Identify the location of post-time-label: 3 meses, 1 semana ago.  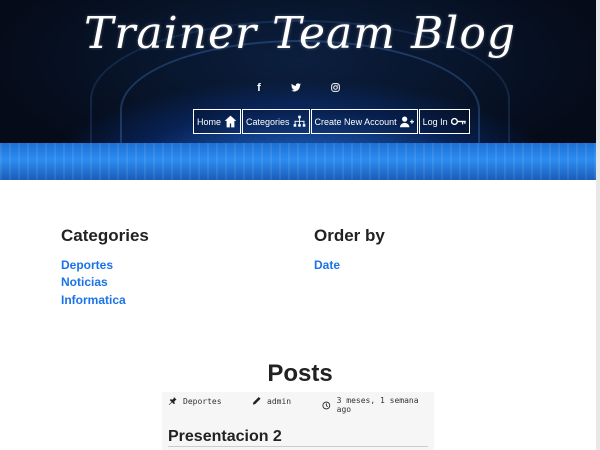
(377, 405).